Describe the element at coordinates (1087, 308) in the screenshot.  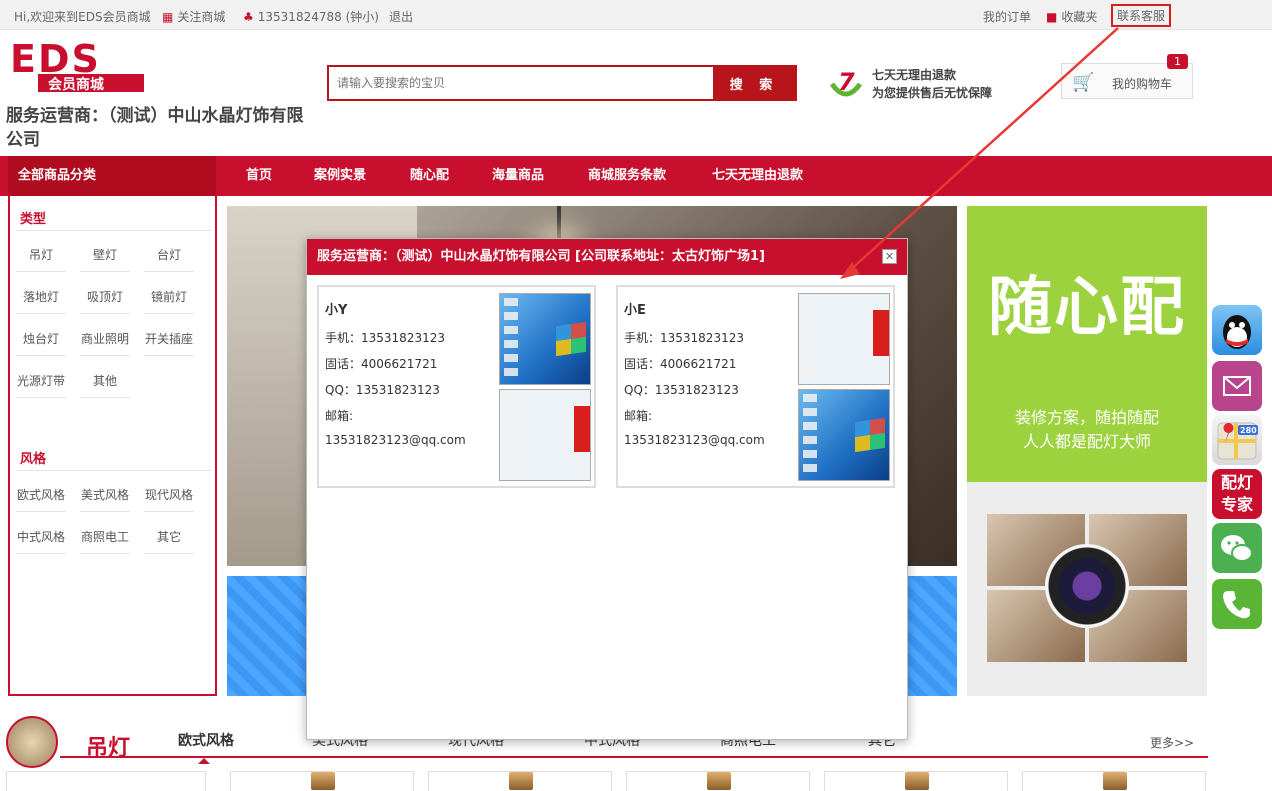
I see `promo-big-text: 随心配` at that location.